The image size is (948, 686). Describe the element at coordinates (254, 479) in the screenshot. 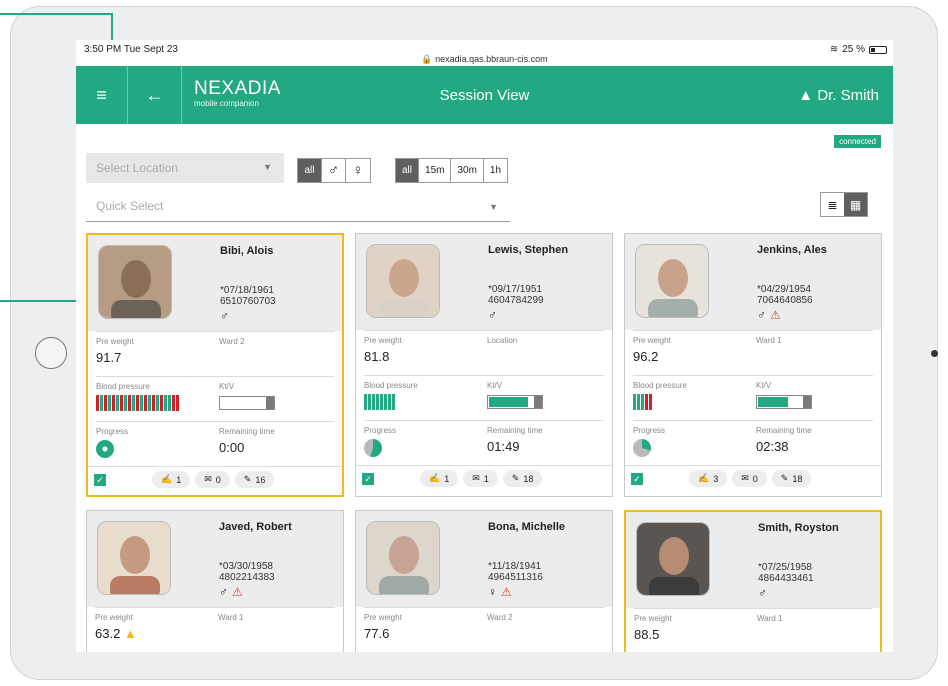

I see `documents-button: ✎ 16` at that location.